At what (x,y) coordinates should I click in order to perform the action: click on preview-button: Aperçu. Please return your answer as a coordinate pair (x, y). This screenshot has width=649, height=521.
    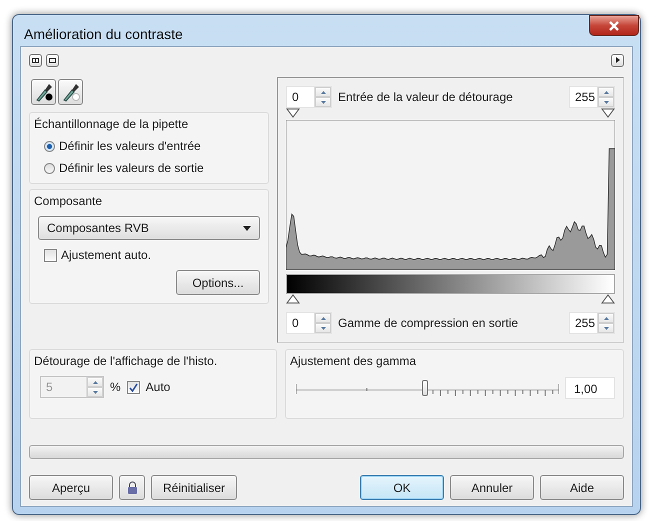
    Looking at the image, I should click on (71, 487).